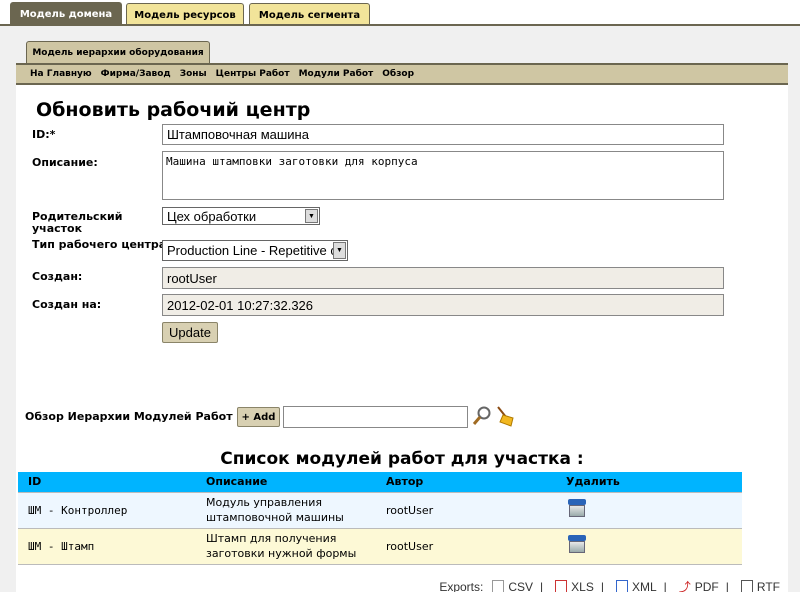 The height and width of the screenshot is (592, 800). I want to click on add-button: + Add, so click(258, 417).